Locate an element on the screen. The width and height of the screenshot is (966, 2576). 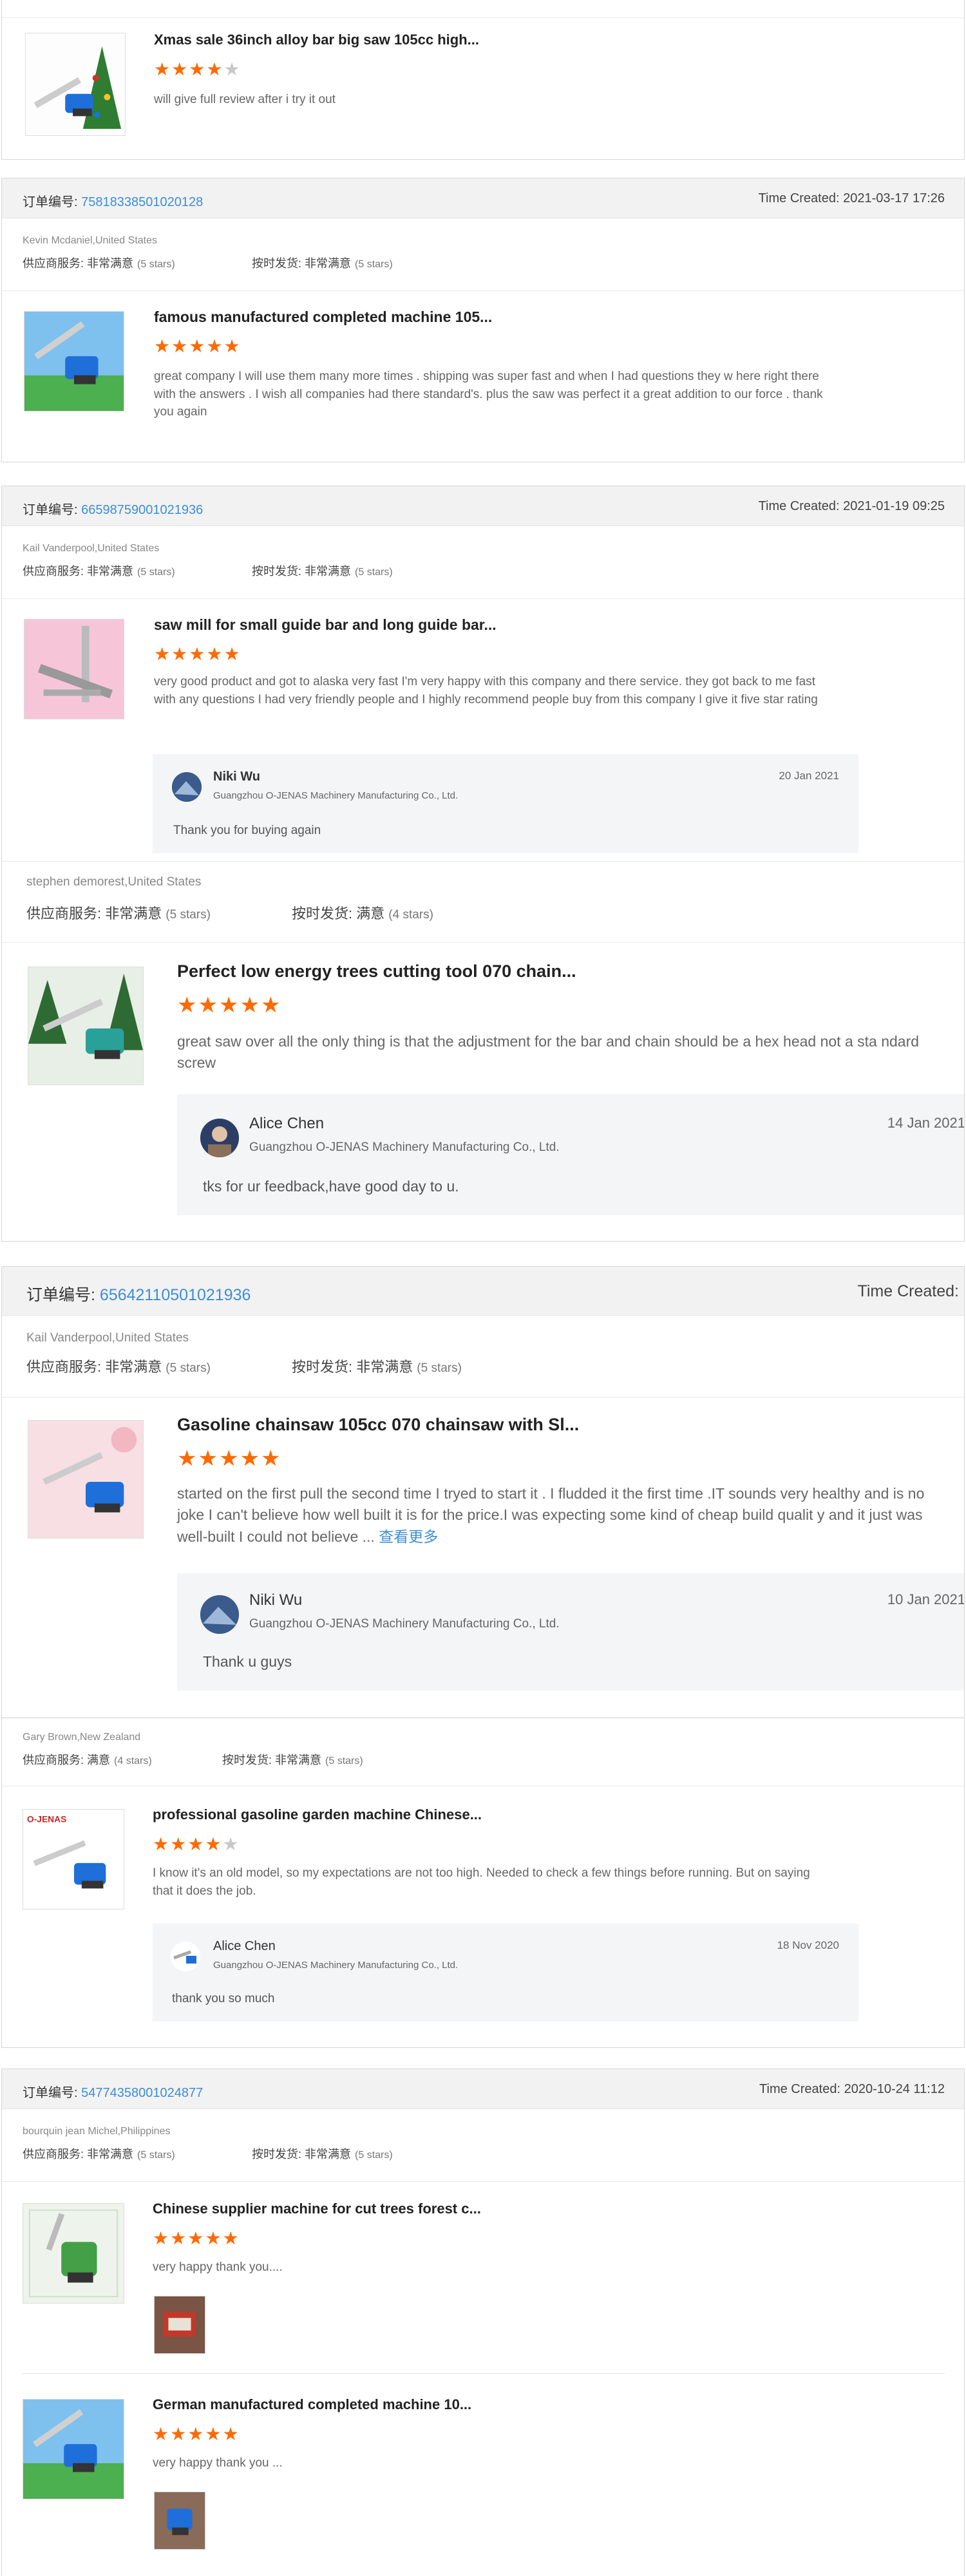
reply-text: Thank u guys is located at coordinates (248, 1661).